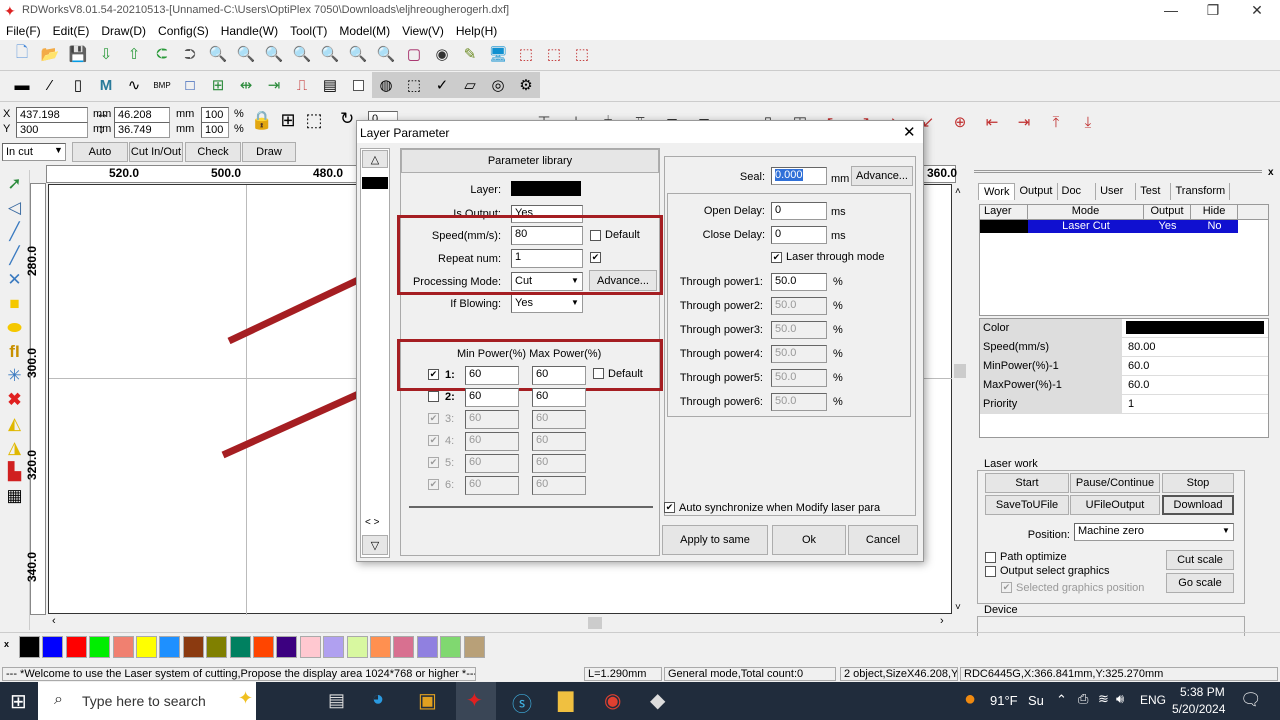 The width and height of the screenshot is (1280, 720). I want to click on weather-temp: 91°F, so click(1004, 700).